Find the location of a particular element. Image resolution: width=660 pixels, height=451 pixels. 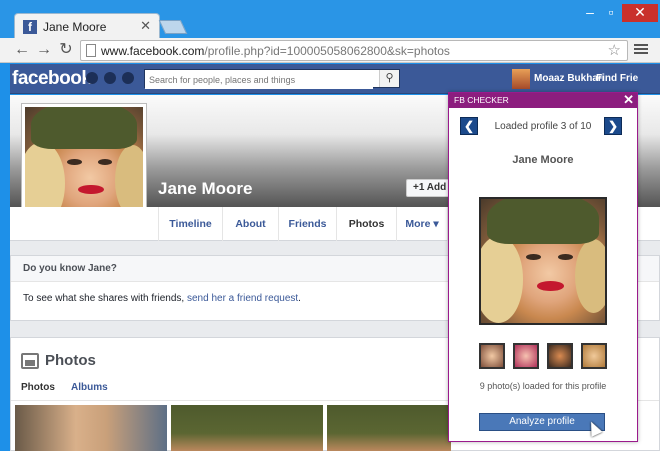

subtab-albums: Albums is located at coordinates (89, 387).